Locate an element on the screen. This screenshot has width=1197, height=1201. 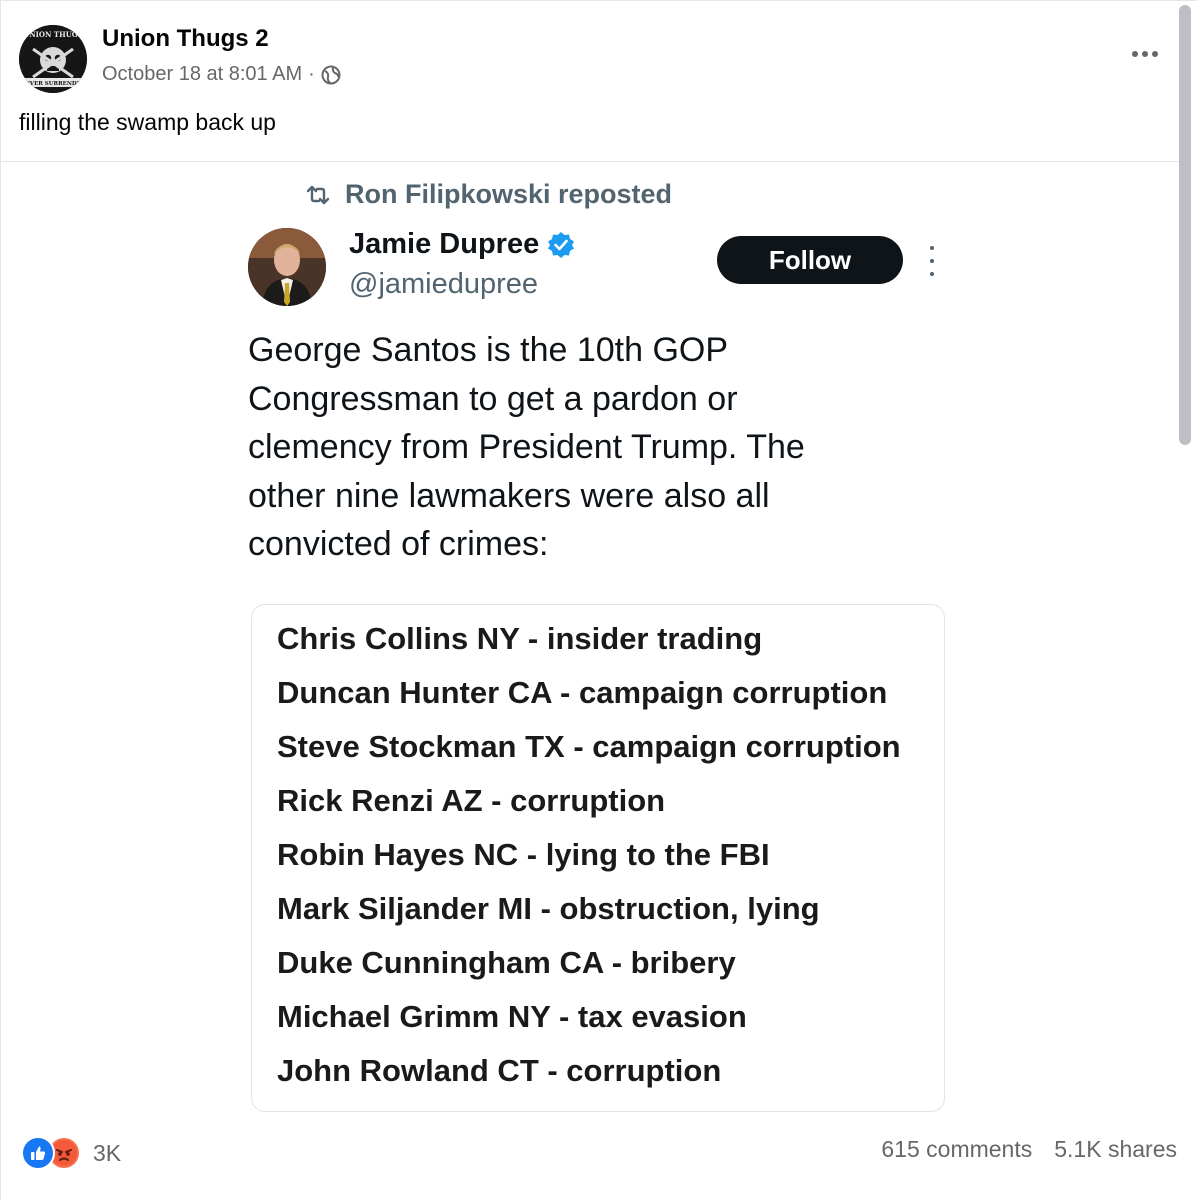
list-item: Chris Collins NY - insider trading is located at coordinates (520, 638).